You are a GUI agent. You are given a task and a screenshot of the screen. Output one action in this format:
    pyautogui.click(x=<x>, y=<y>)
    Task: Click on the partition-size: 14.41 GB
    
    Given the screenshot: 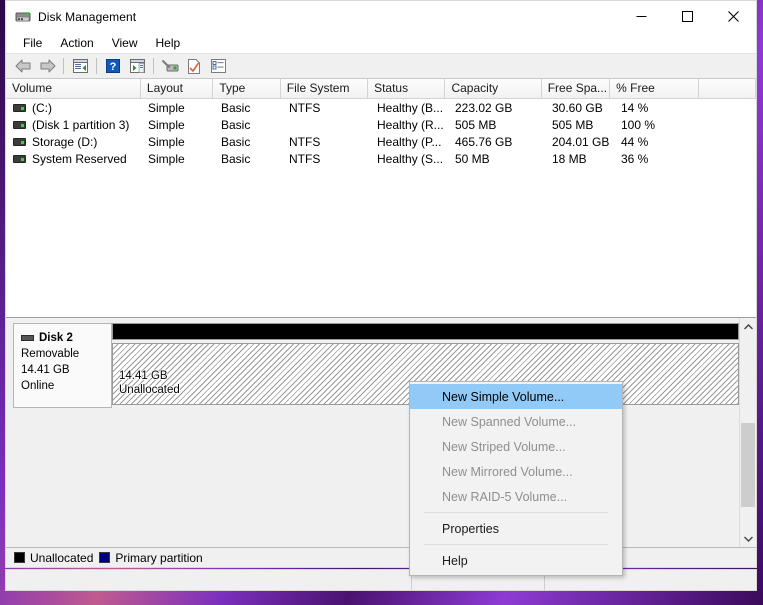 What is the action you would take?
    pyautogui.click(x=143, y=376)
    